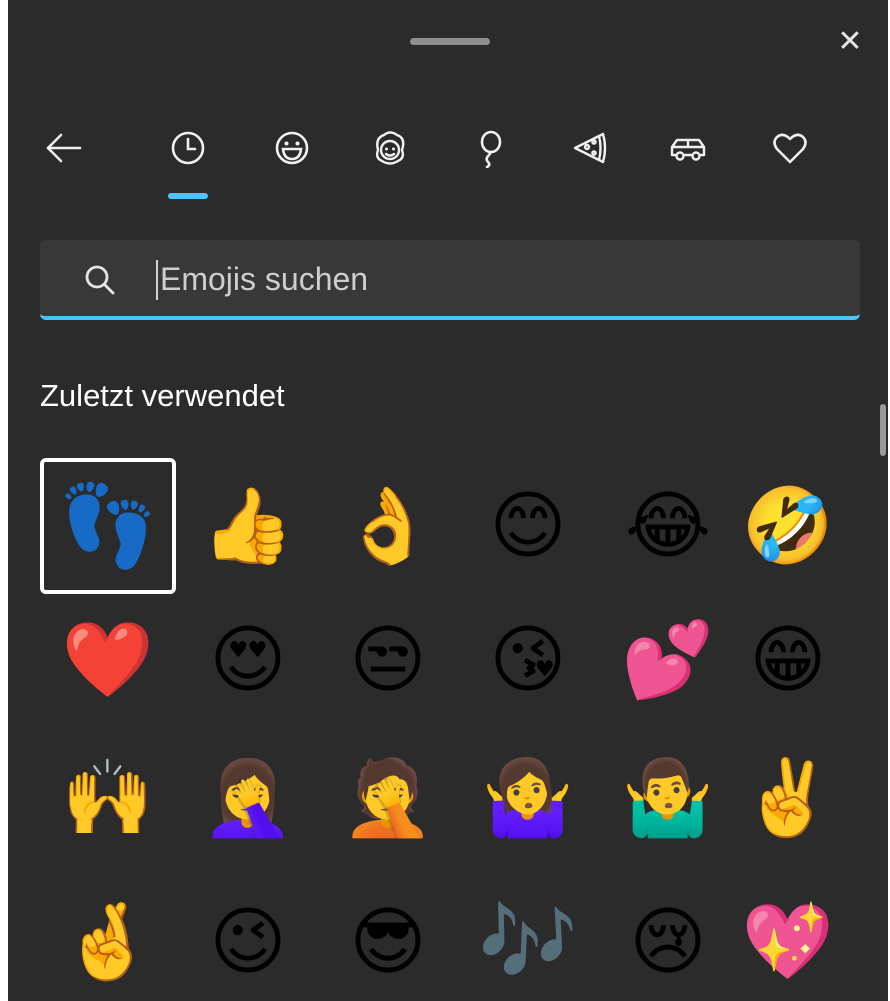  Describe the element at coordinates (162, 395) in the screenshot. I see `section-title: Zuletzt verwendet` at that location.